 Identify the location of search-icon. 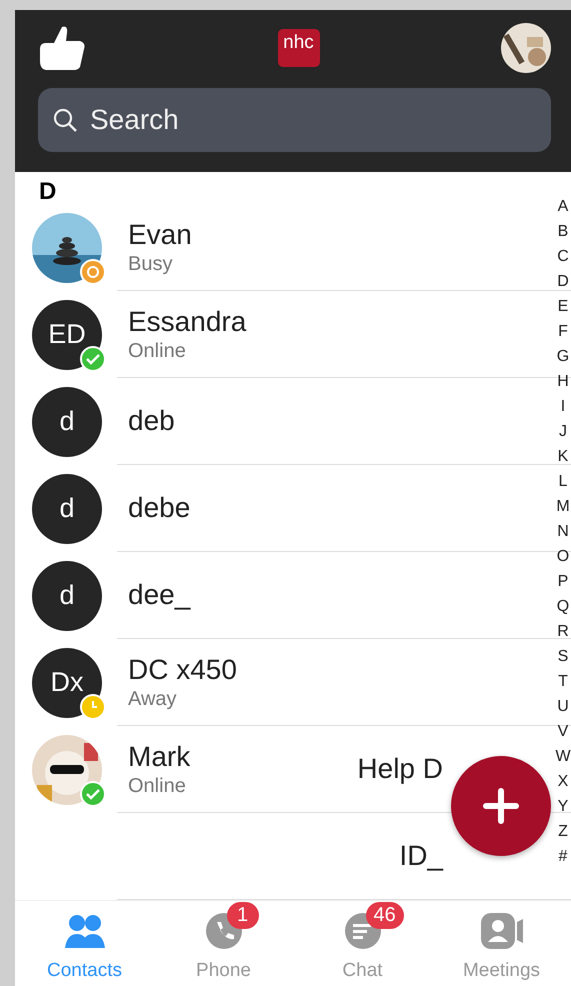
(65, 120).